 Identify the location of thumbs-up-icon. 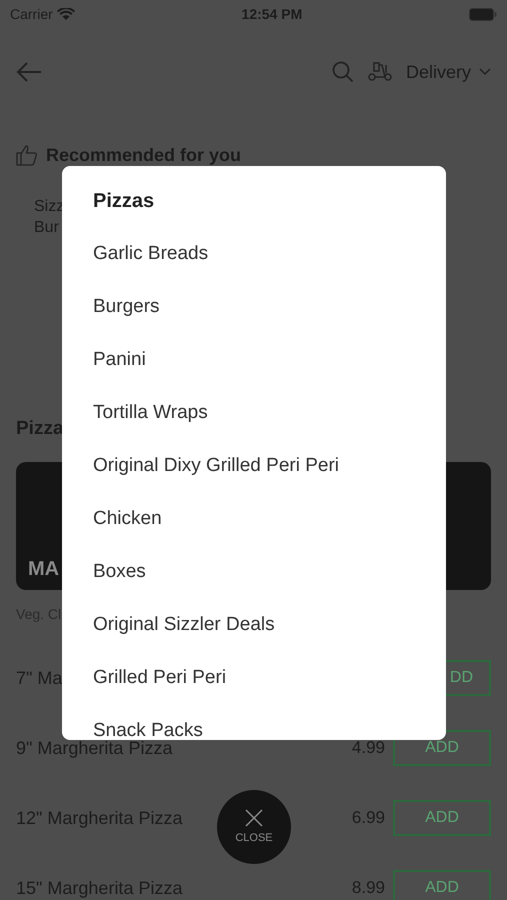
(27, 155).